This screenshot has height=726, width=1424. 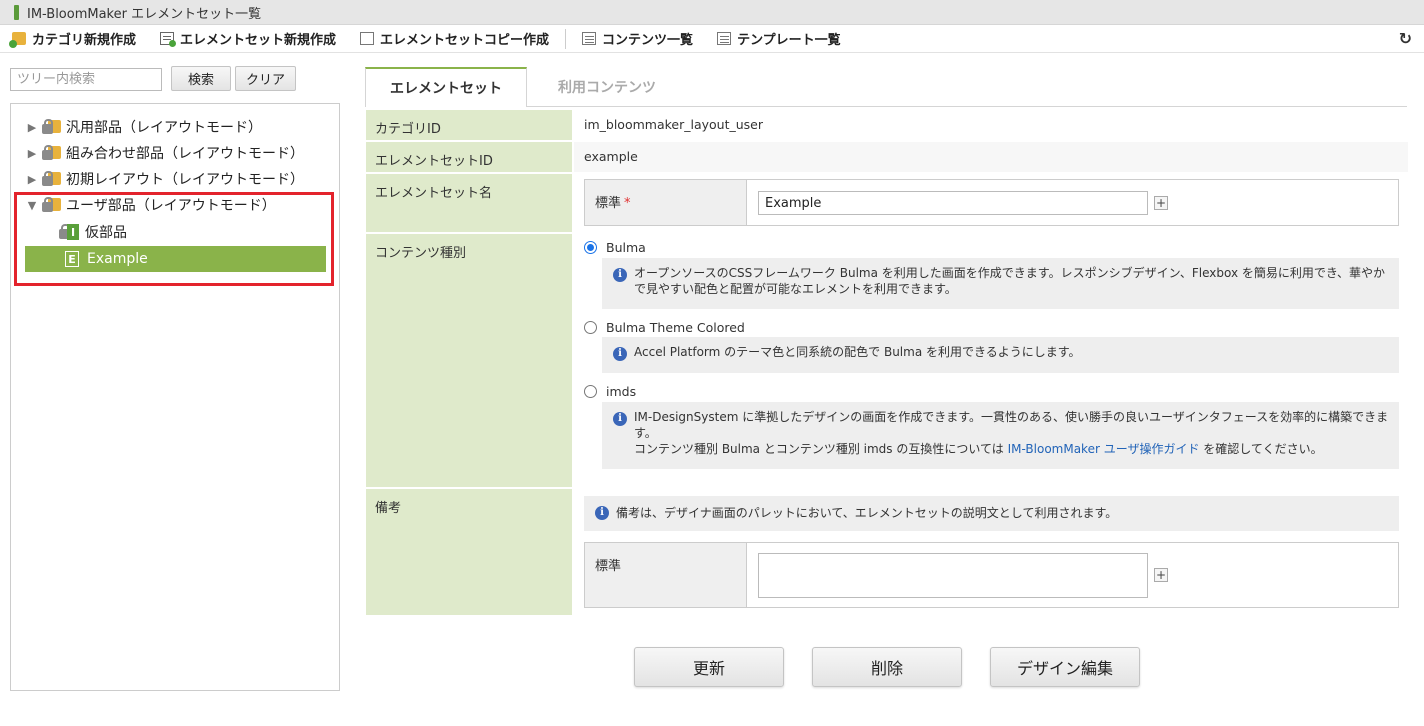 What do you see at coordinates (258, 40) in the screenshot?
I see `create-element-set-label: エレメントセット新規作成` at bounding box center [258, 40].